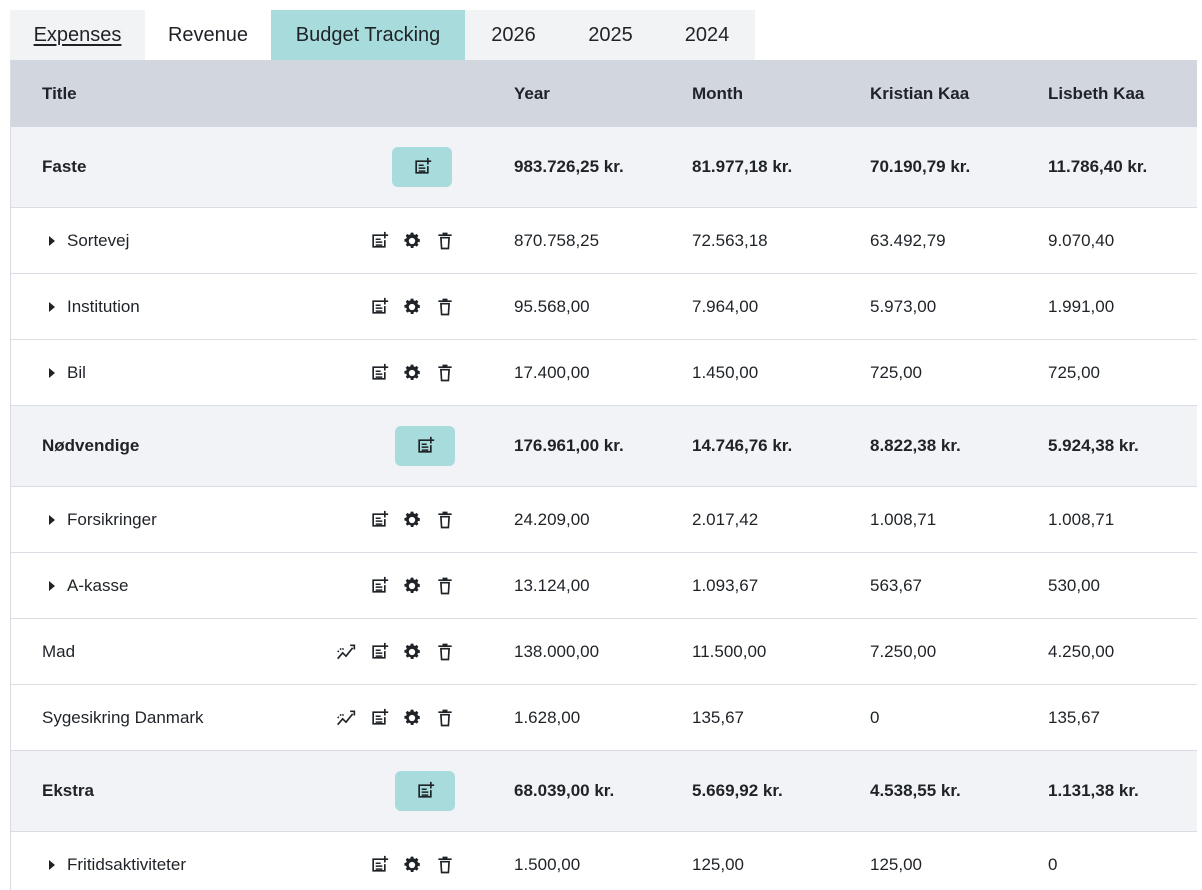 The image size is (1202, 890). I want to click on tab-revenue: Revenue, so click(208, 35).